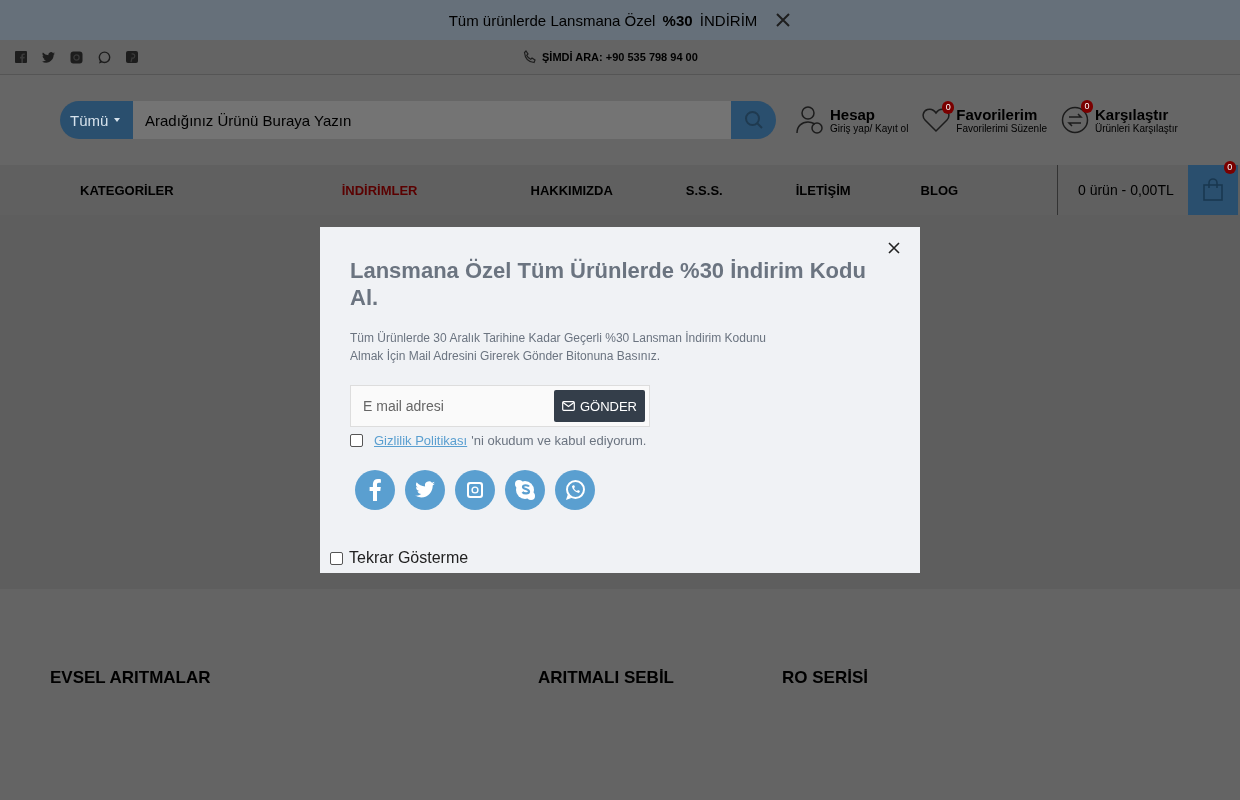 The height and width of the screenshot is (800, 1240). I want to click on privacy-consent-text: 'ni okudum ve kabul ediyorum., so click(559, 440).